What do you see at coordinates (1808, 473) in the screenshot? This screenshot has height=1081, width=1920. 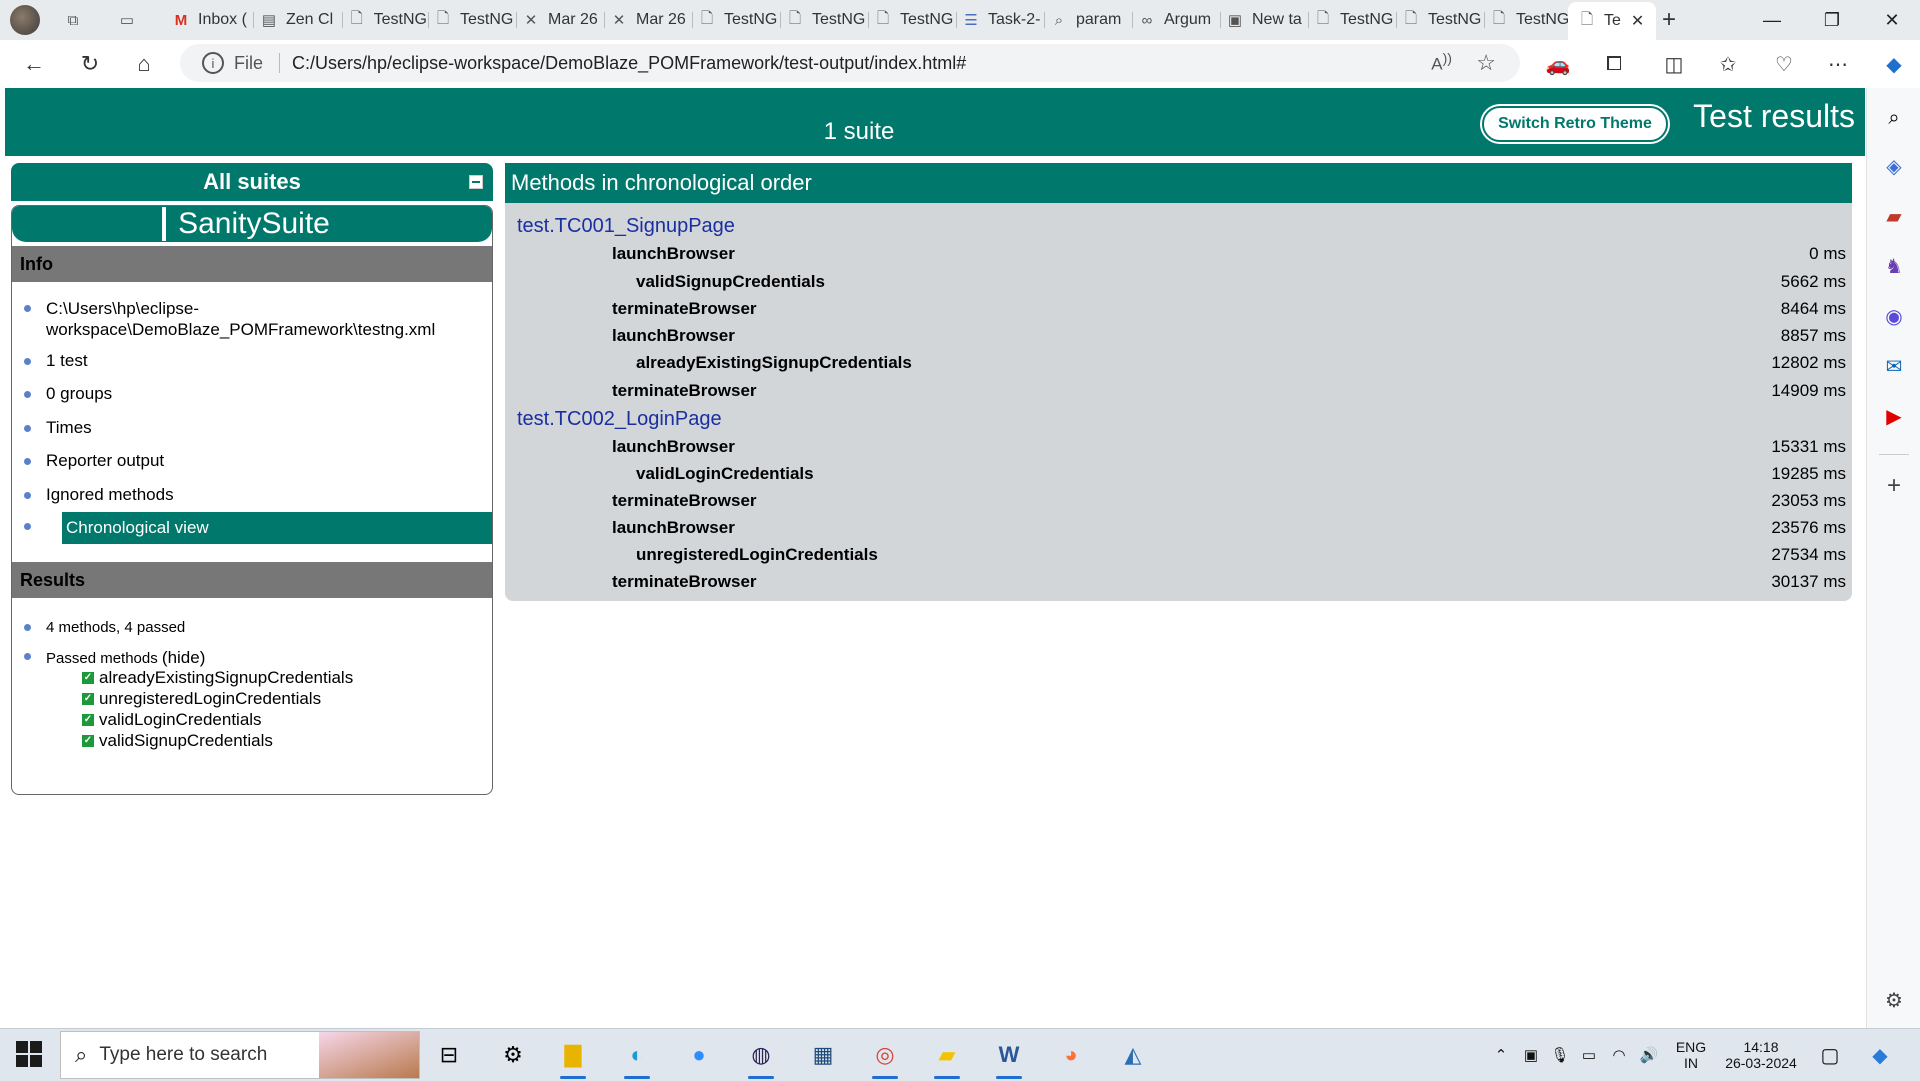 I see `method-time: 19285 ms` at bounding box center [1808, 473].